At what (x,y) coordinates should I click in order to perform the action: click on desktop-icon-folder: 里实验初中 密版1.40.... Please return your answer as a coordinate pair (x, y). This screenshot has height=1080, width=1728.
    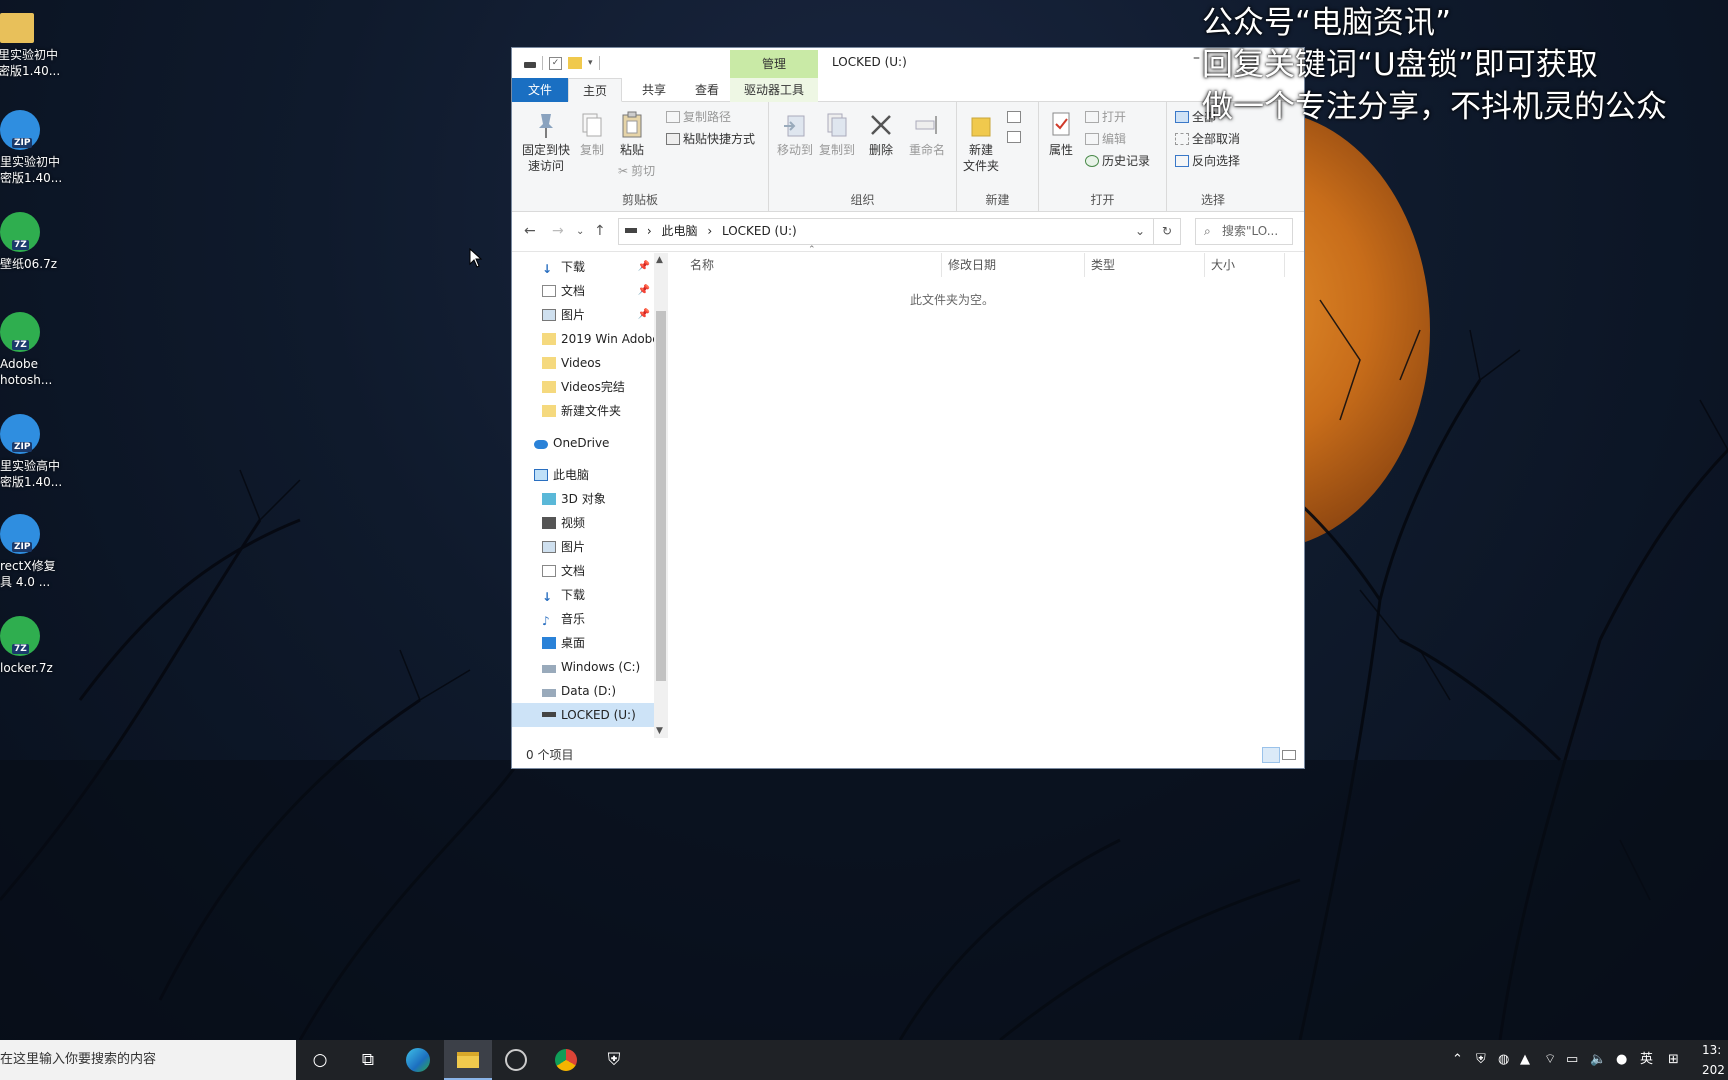
    Looking at the image, I should click on (30, 43).